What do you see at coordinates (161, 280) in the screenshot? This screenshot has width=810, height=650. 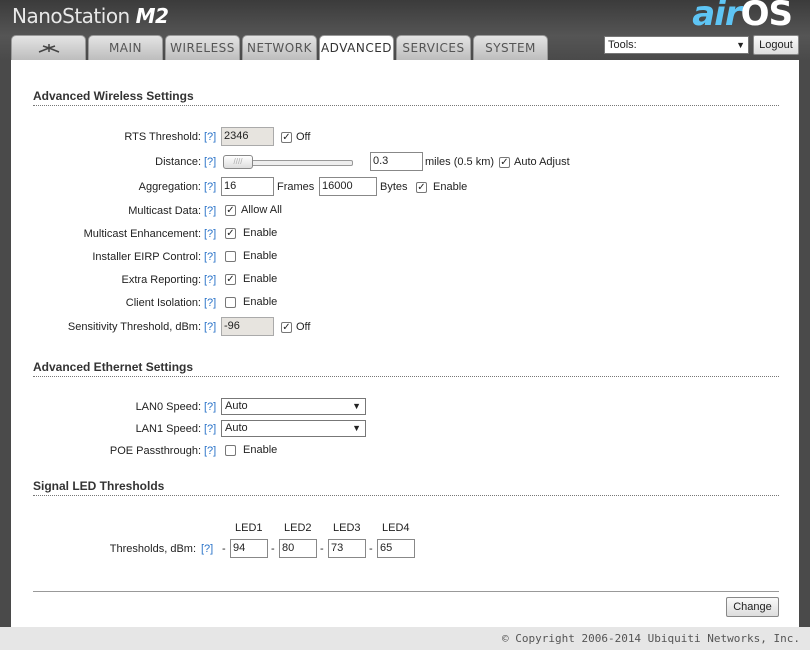 I see `extra-reporting-label: Extra Reporting:` at bounding box center [161, 280].